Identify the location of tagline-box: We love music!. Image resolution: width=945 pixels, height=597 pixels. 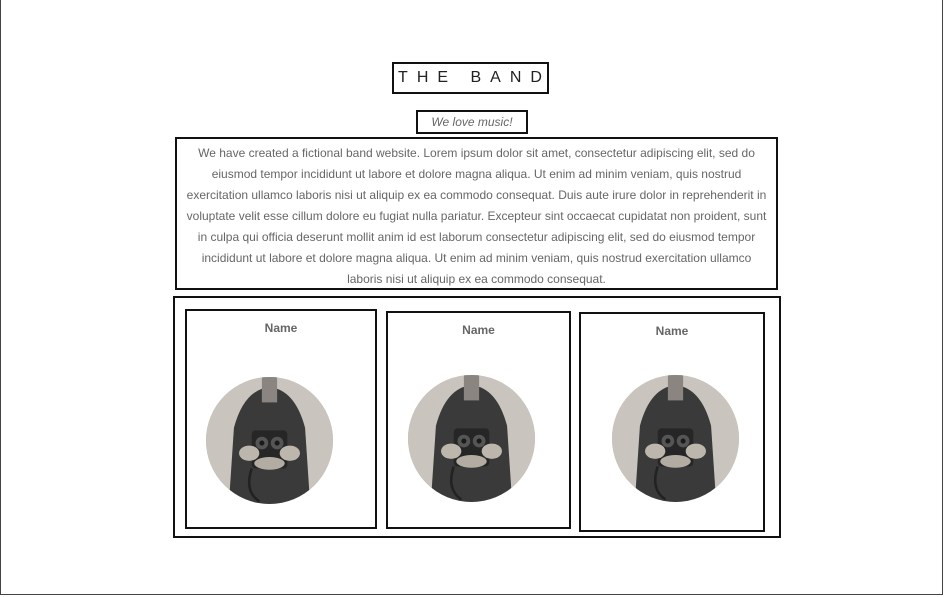
(472, 122).